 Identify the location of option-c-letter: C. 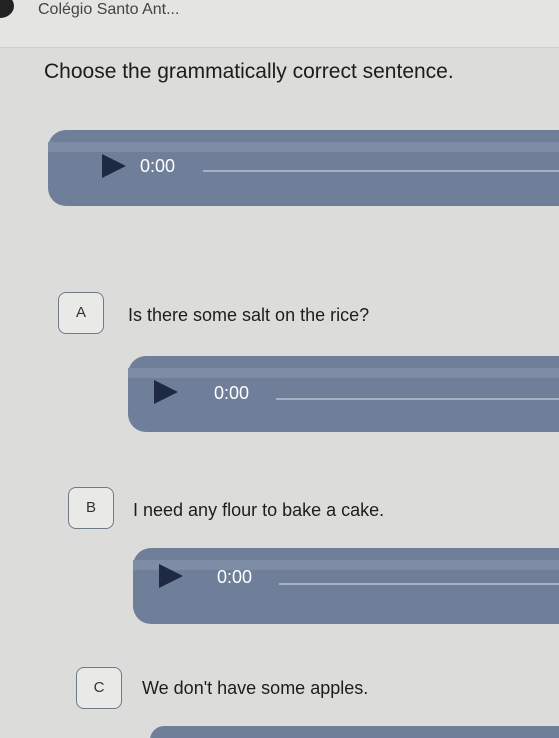
(99, 688).